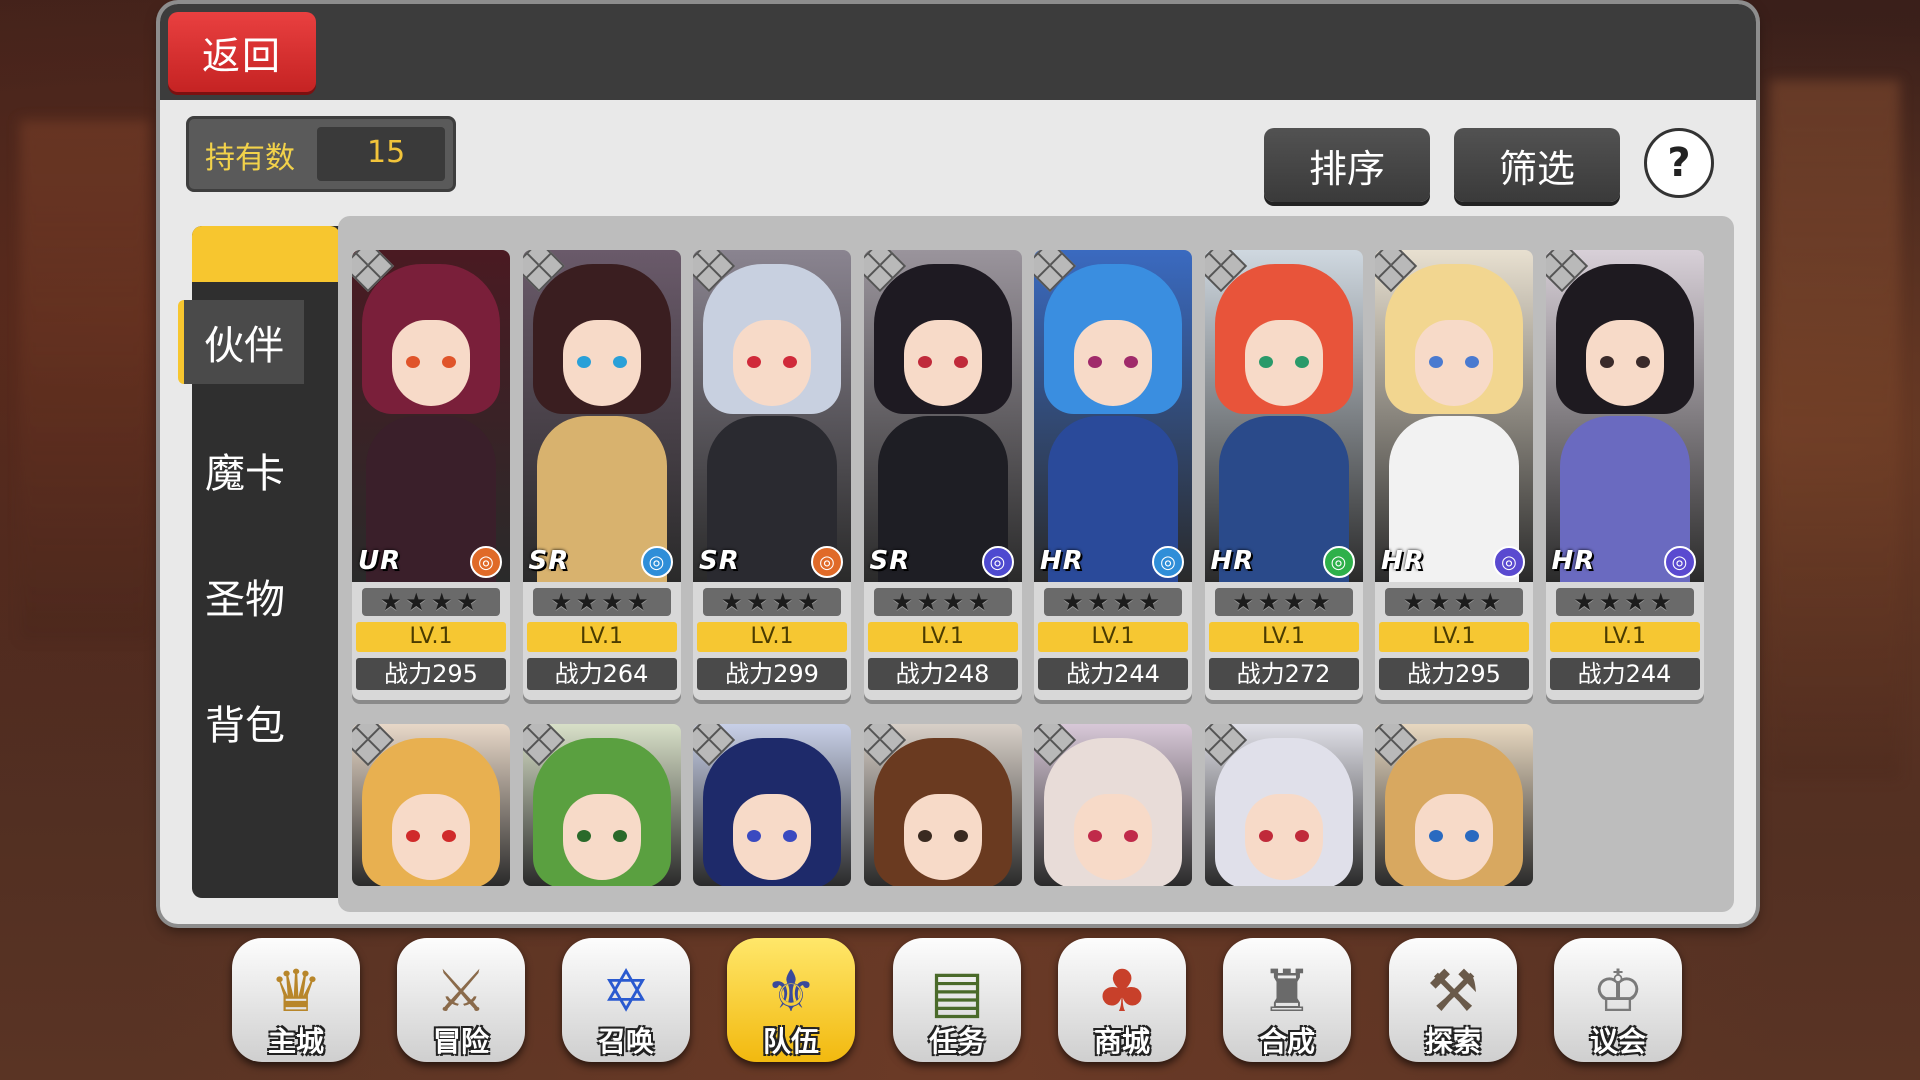 The width and height of the screenshot is (1920, 1080). Describe the element at coordinates (942, 641) in the screenshot. I see `card-info: ★★★★ LV.1 战力248` at that location.